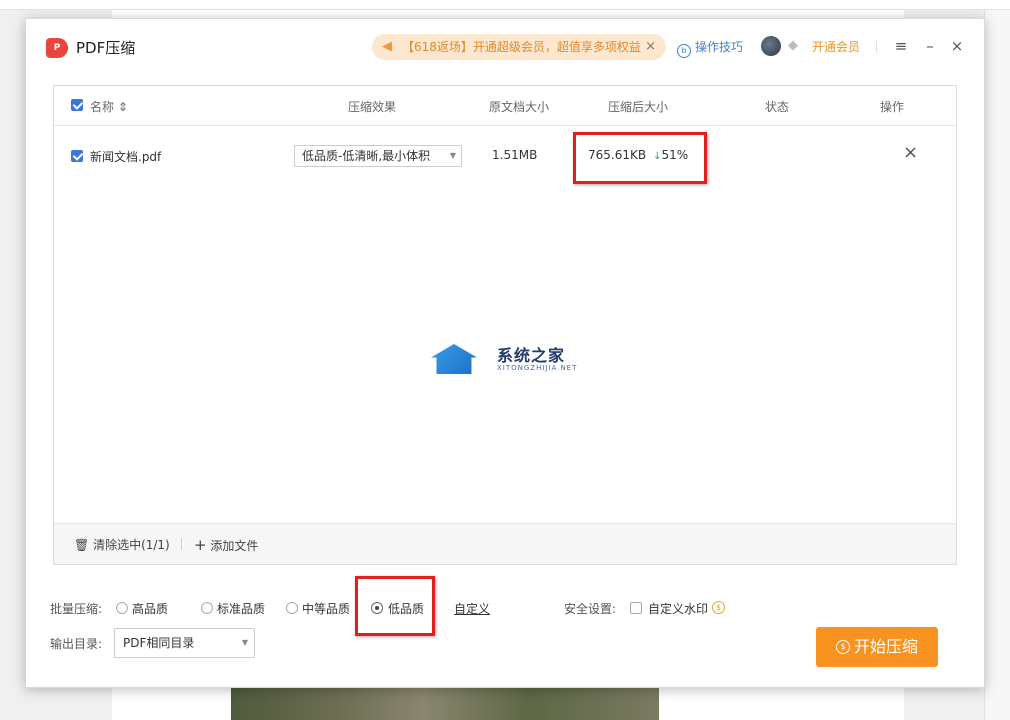  Describe the element at coordinates (159, 643) in the screenshot. I see `output-directory-value: PDF相同目录` at that location.